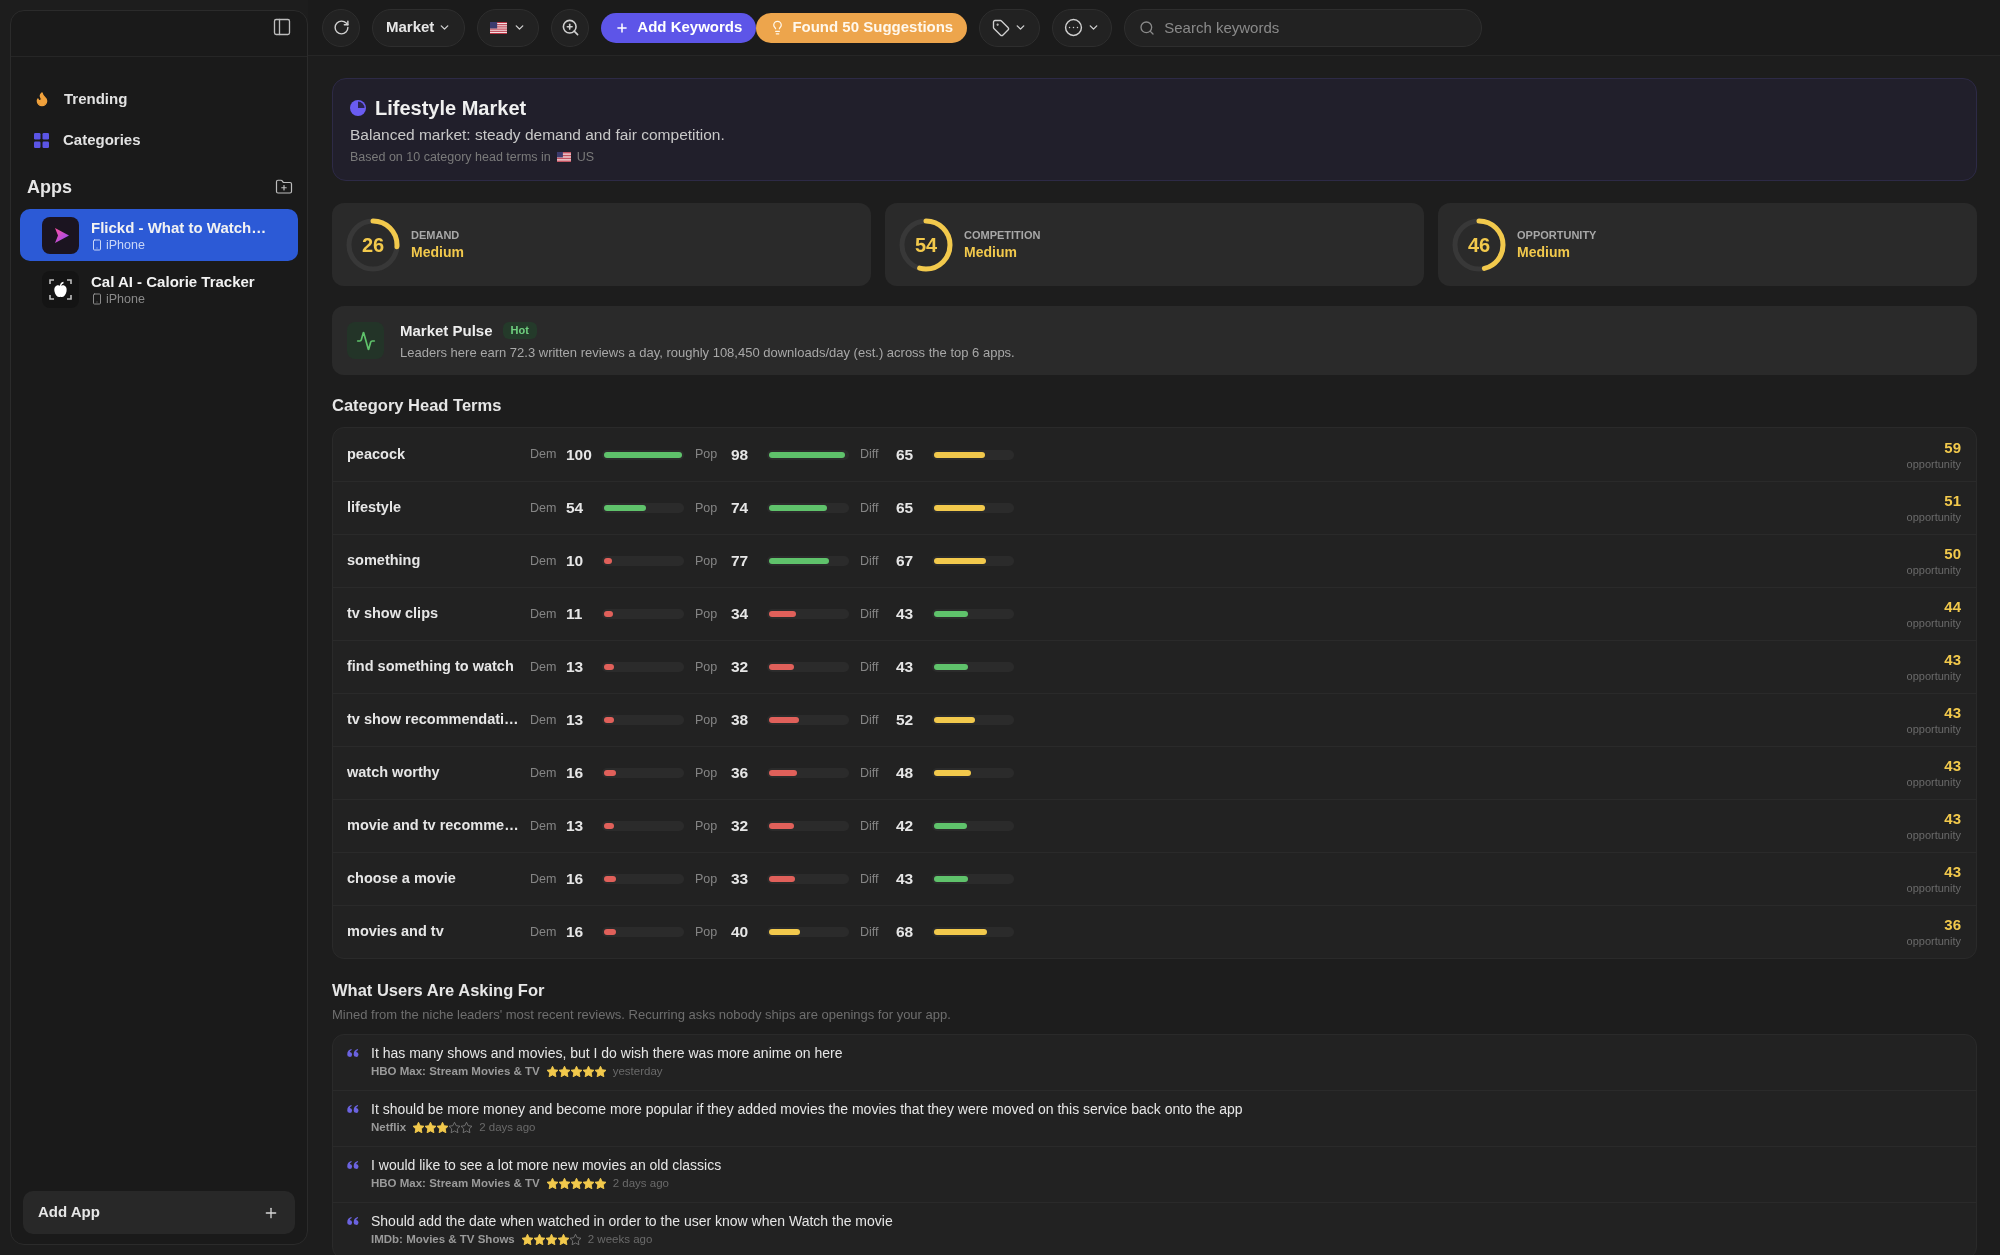 The height and width of the screenshot is (1255, 2000). I want to click on review-text: It has many shows and movies, but I do wish there was more anime on here, so click(607, 1053).